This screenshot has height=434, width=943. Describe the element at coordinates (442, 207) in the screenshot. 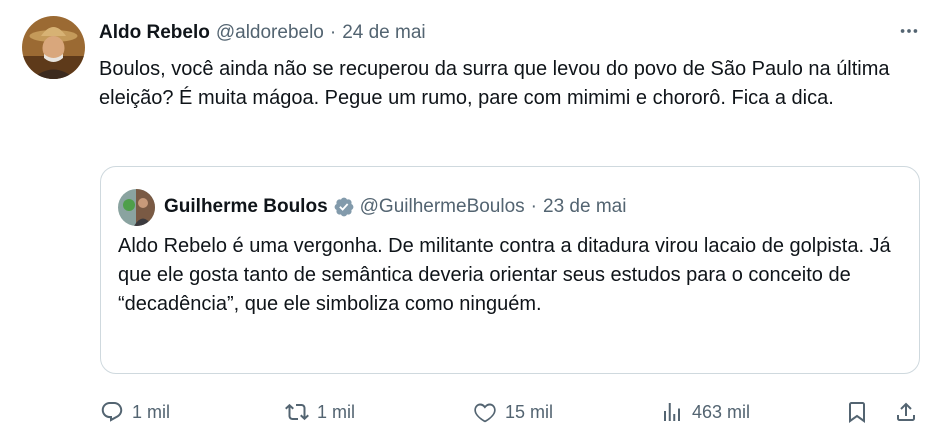

I see `quoted-author-handle: @GuilhermeBoulos` at that location.